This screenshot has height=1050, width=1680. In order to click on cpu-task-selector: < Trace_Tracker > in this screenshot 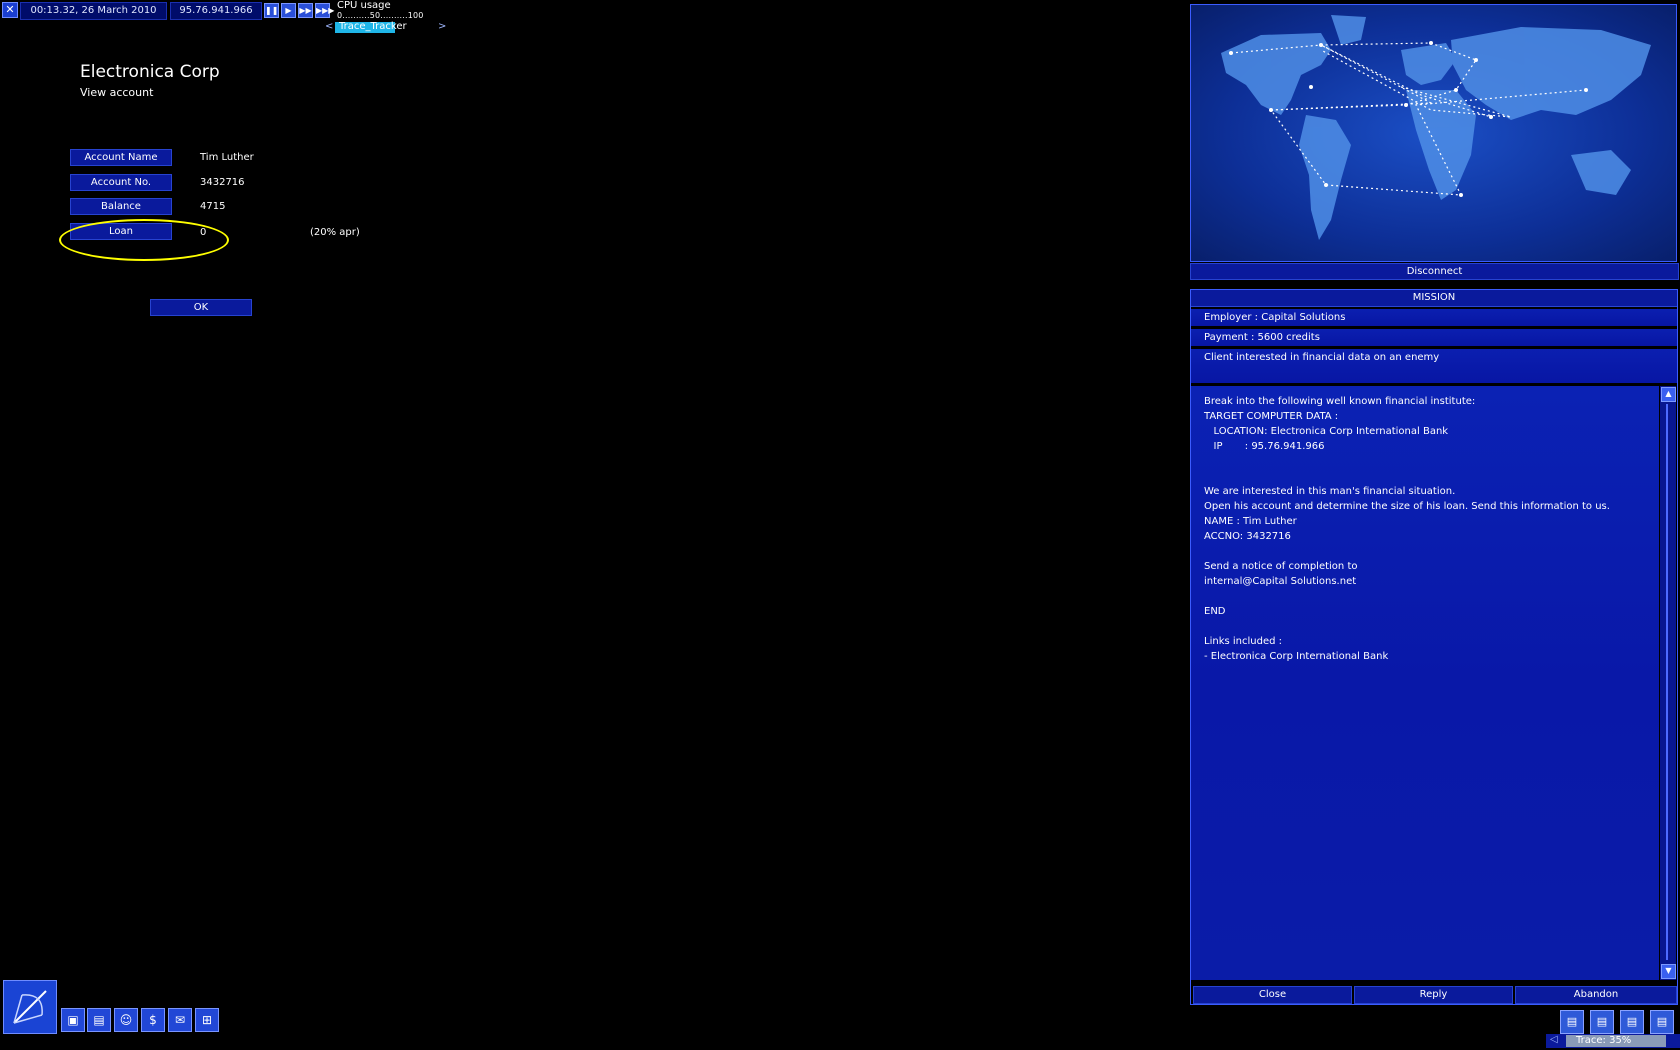, I will do `click(386, 27)`.